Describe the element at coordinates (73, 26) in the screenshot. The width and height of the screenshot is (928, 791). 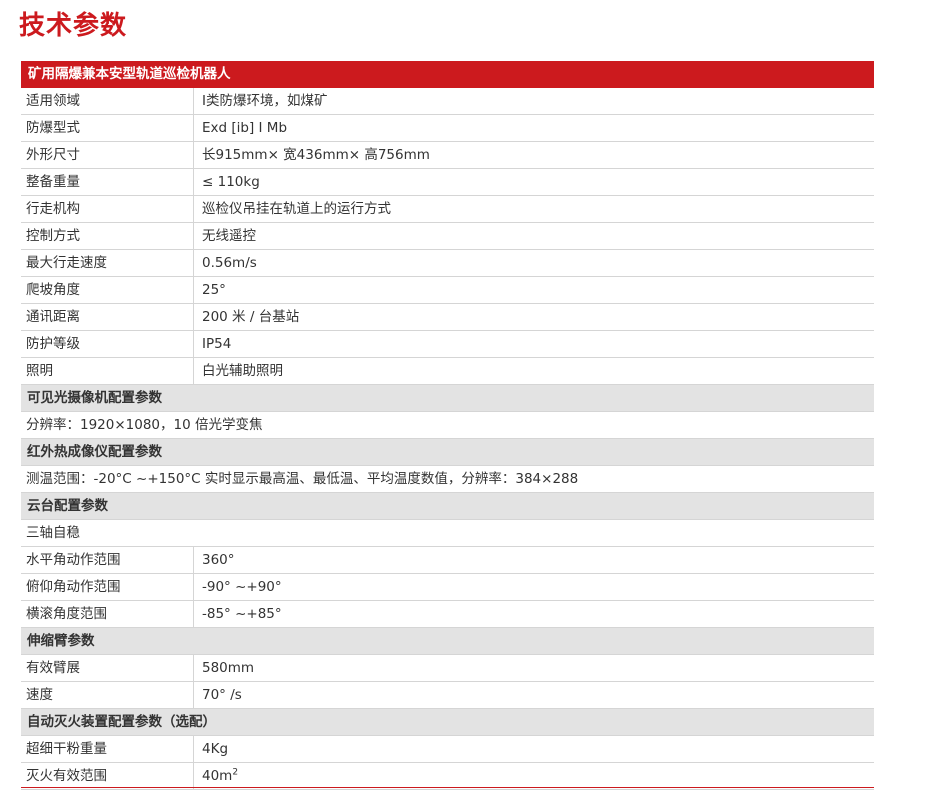
I see `page-title: 技术参数` at that location.